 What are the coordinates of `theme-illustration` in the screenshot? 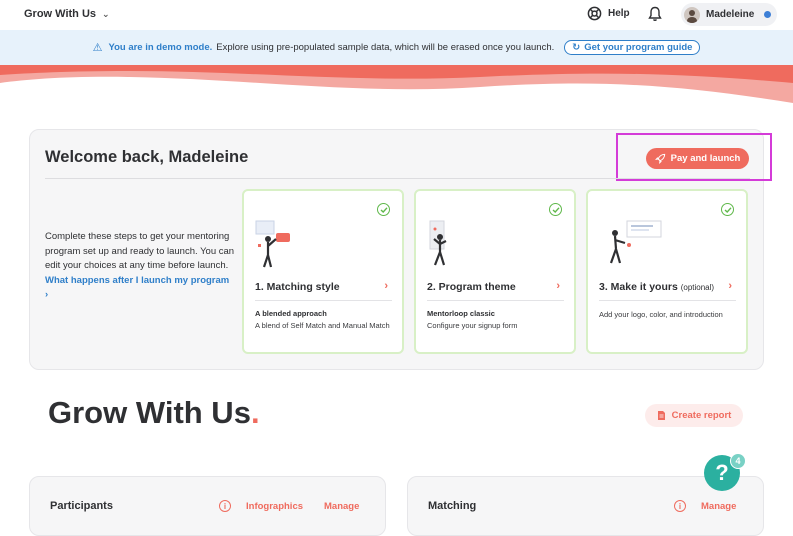 It's located at (438, 243).